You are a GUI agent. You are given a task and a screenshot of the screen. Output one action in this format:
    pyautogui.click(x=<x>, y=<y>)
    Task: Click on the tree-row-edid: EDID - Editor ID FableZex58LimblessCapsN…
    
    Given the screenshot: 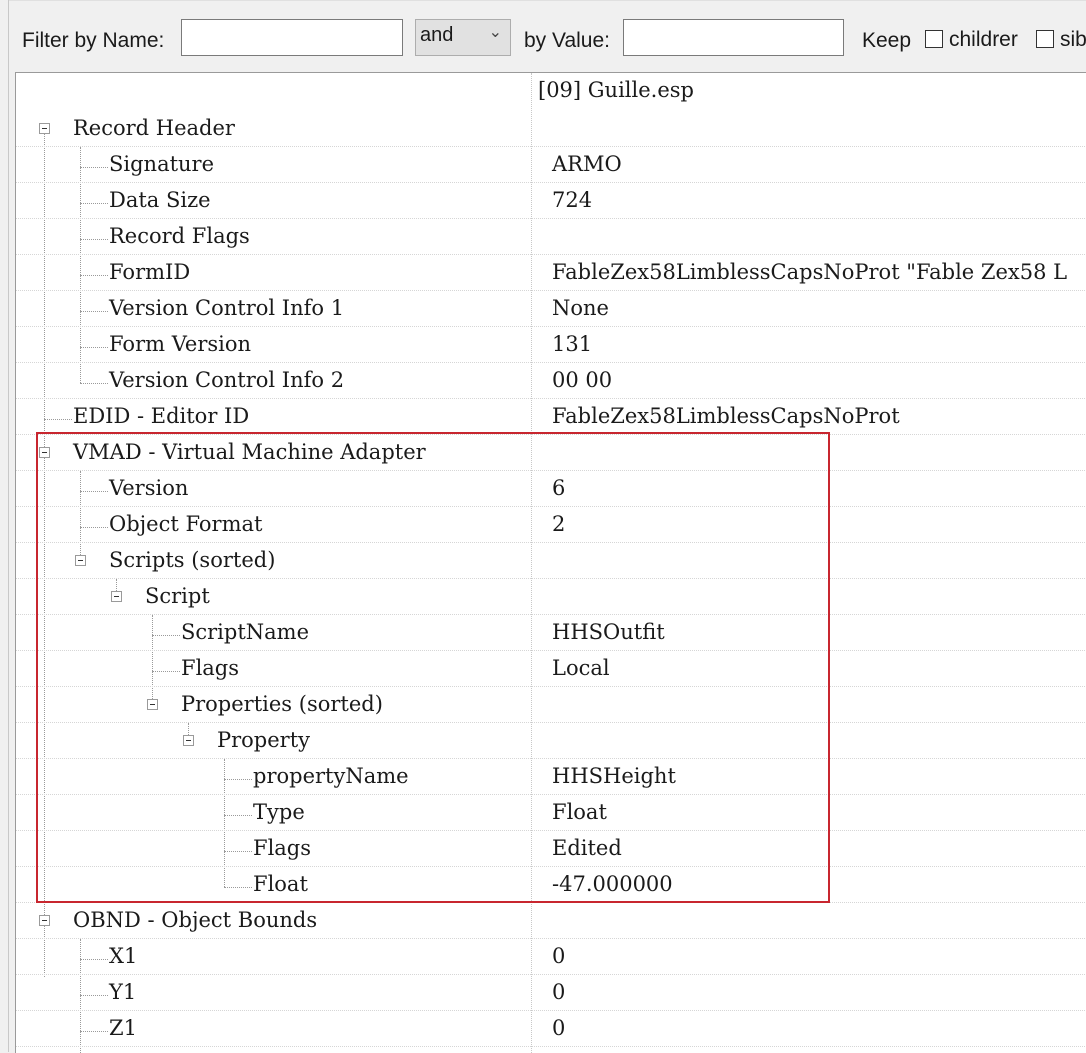 What is the action you would take?
    pyautogui.click(x=551, y=417)
    